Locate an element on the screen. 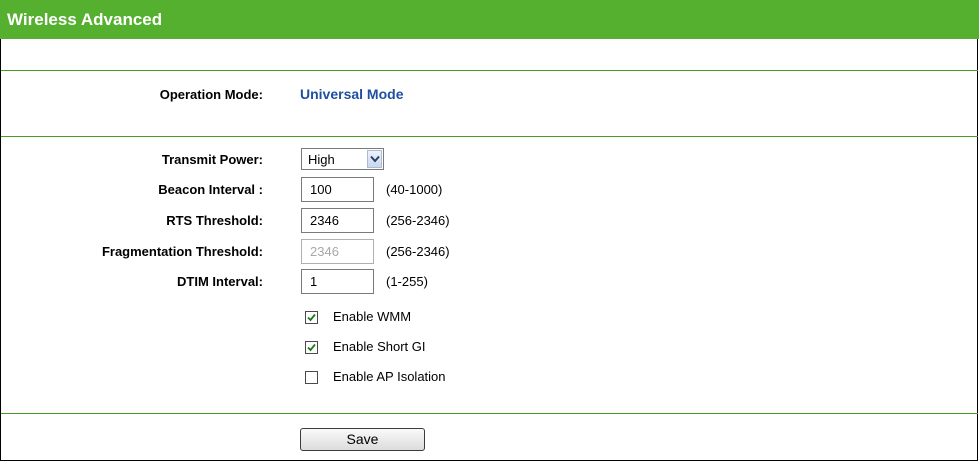  enable-wmm-label: Enable WMM is located at coordinates (372, 316).